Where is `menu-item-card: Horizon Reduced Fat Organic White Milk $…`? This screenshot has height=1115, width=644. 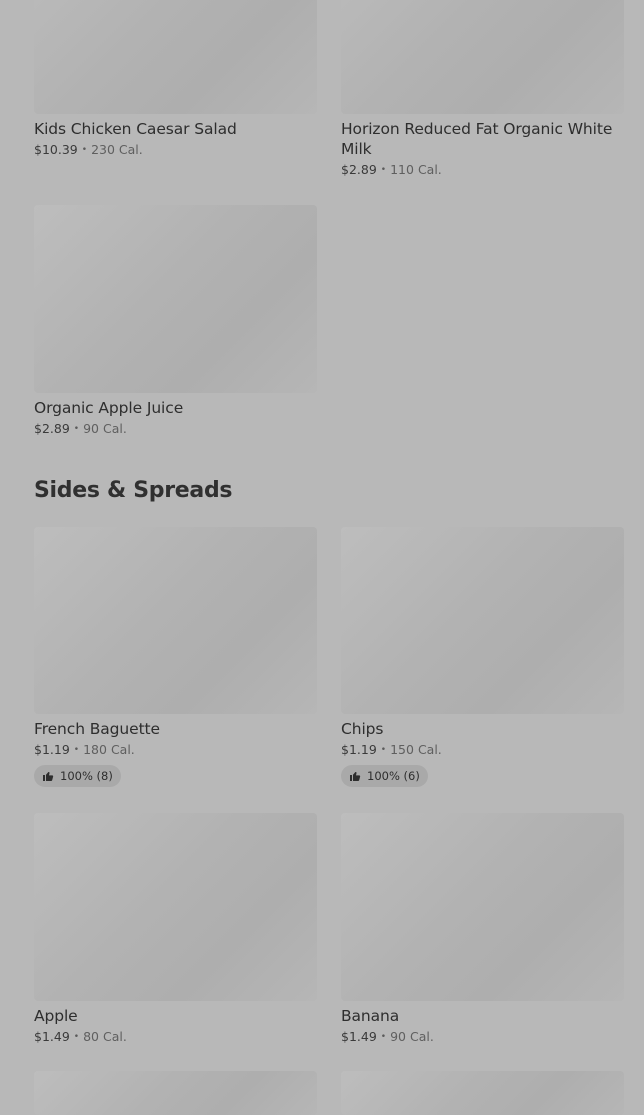 menu-item-card: Horizon Reduced Fat Organic White Milk $… is located at coordinates (482, 89).